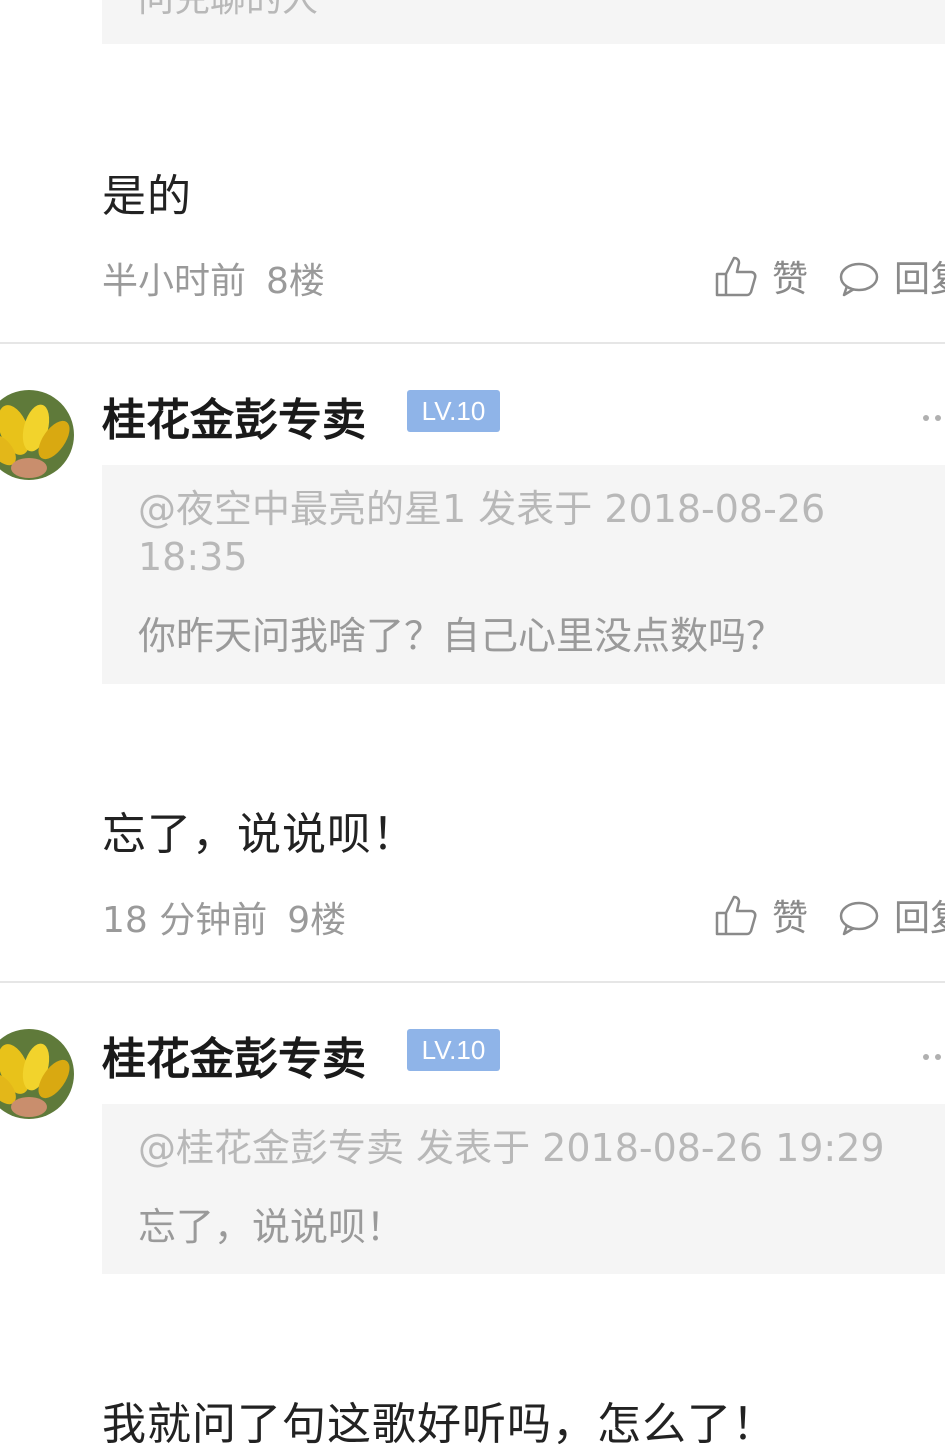 This screenshot has height=1455, width=945. Describe the element at coordinates (271, 1227) in the screenshot. I see `quote-body: 忘了，说说呗！` at that location.